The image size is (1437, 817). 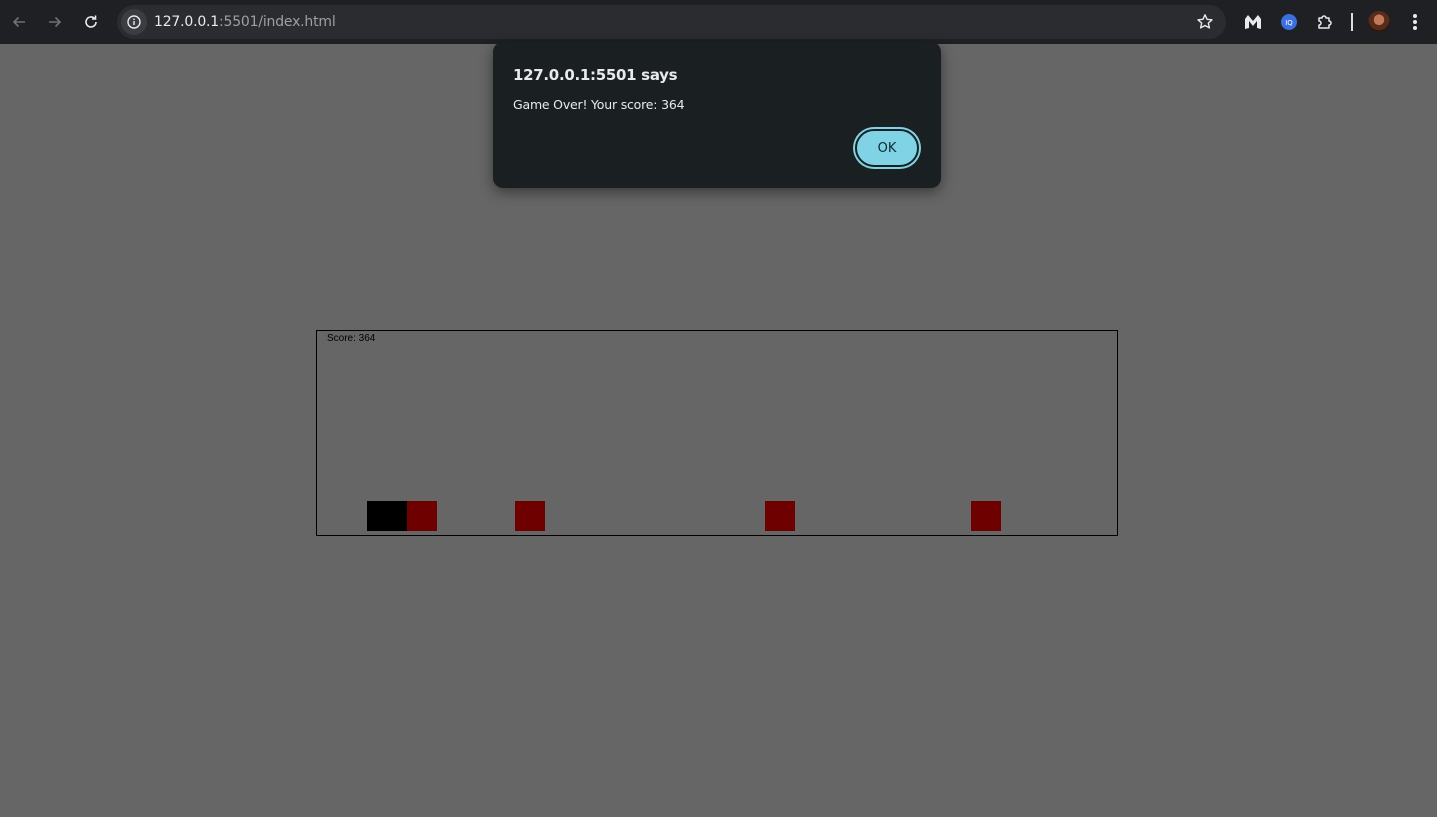 I want to click on back-button, so click(x=19, y=22).